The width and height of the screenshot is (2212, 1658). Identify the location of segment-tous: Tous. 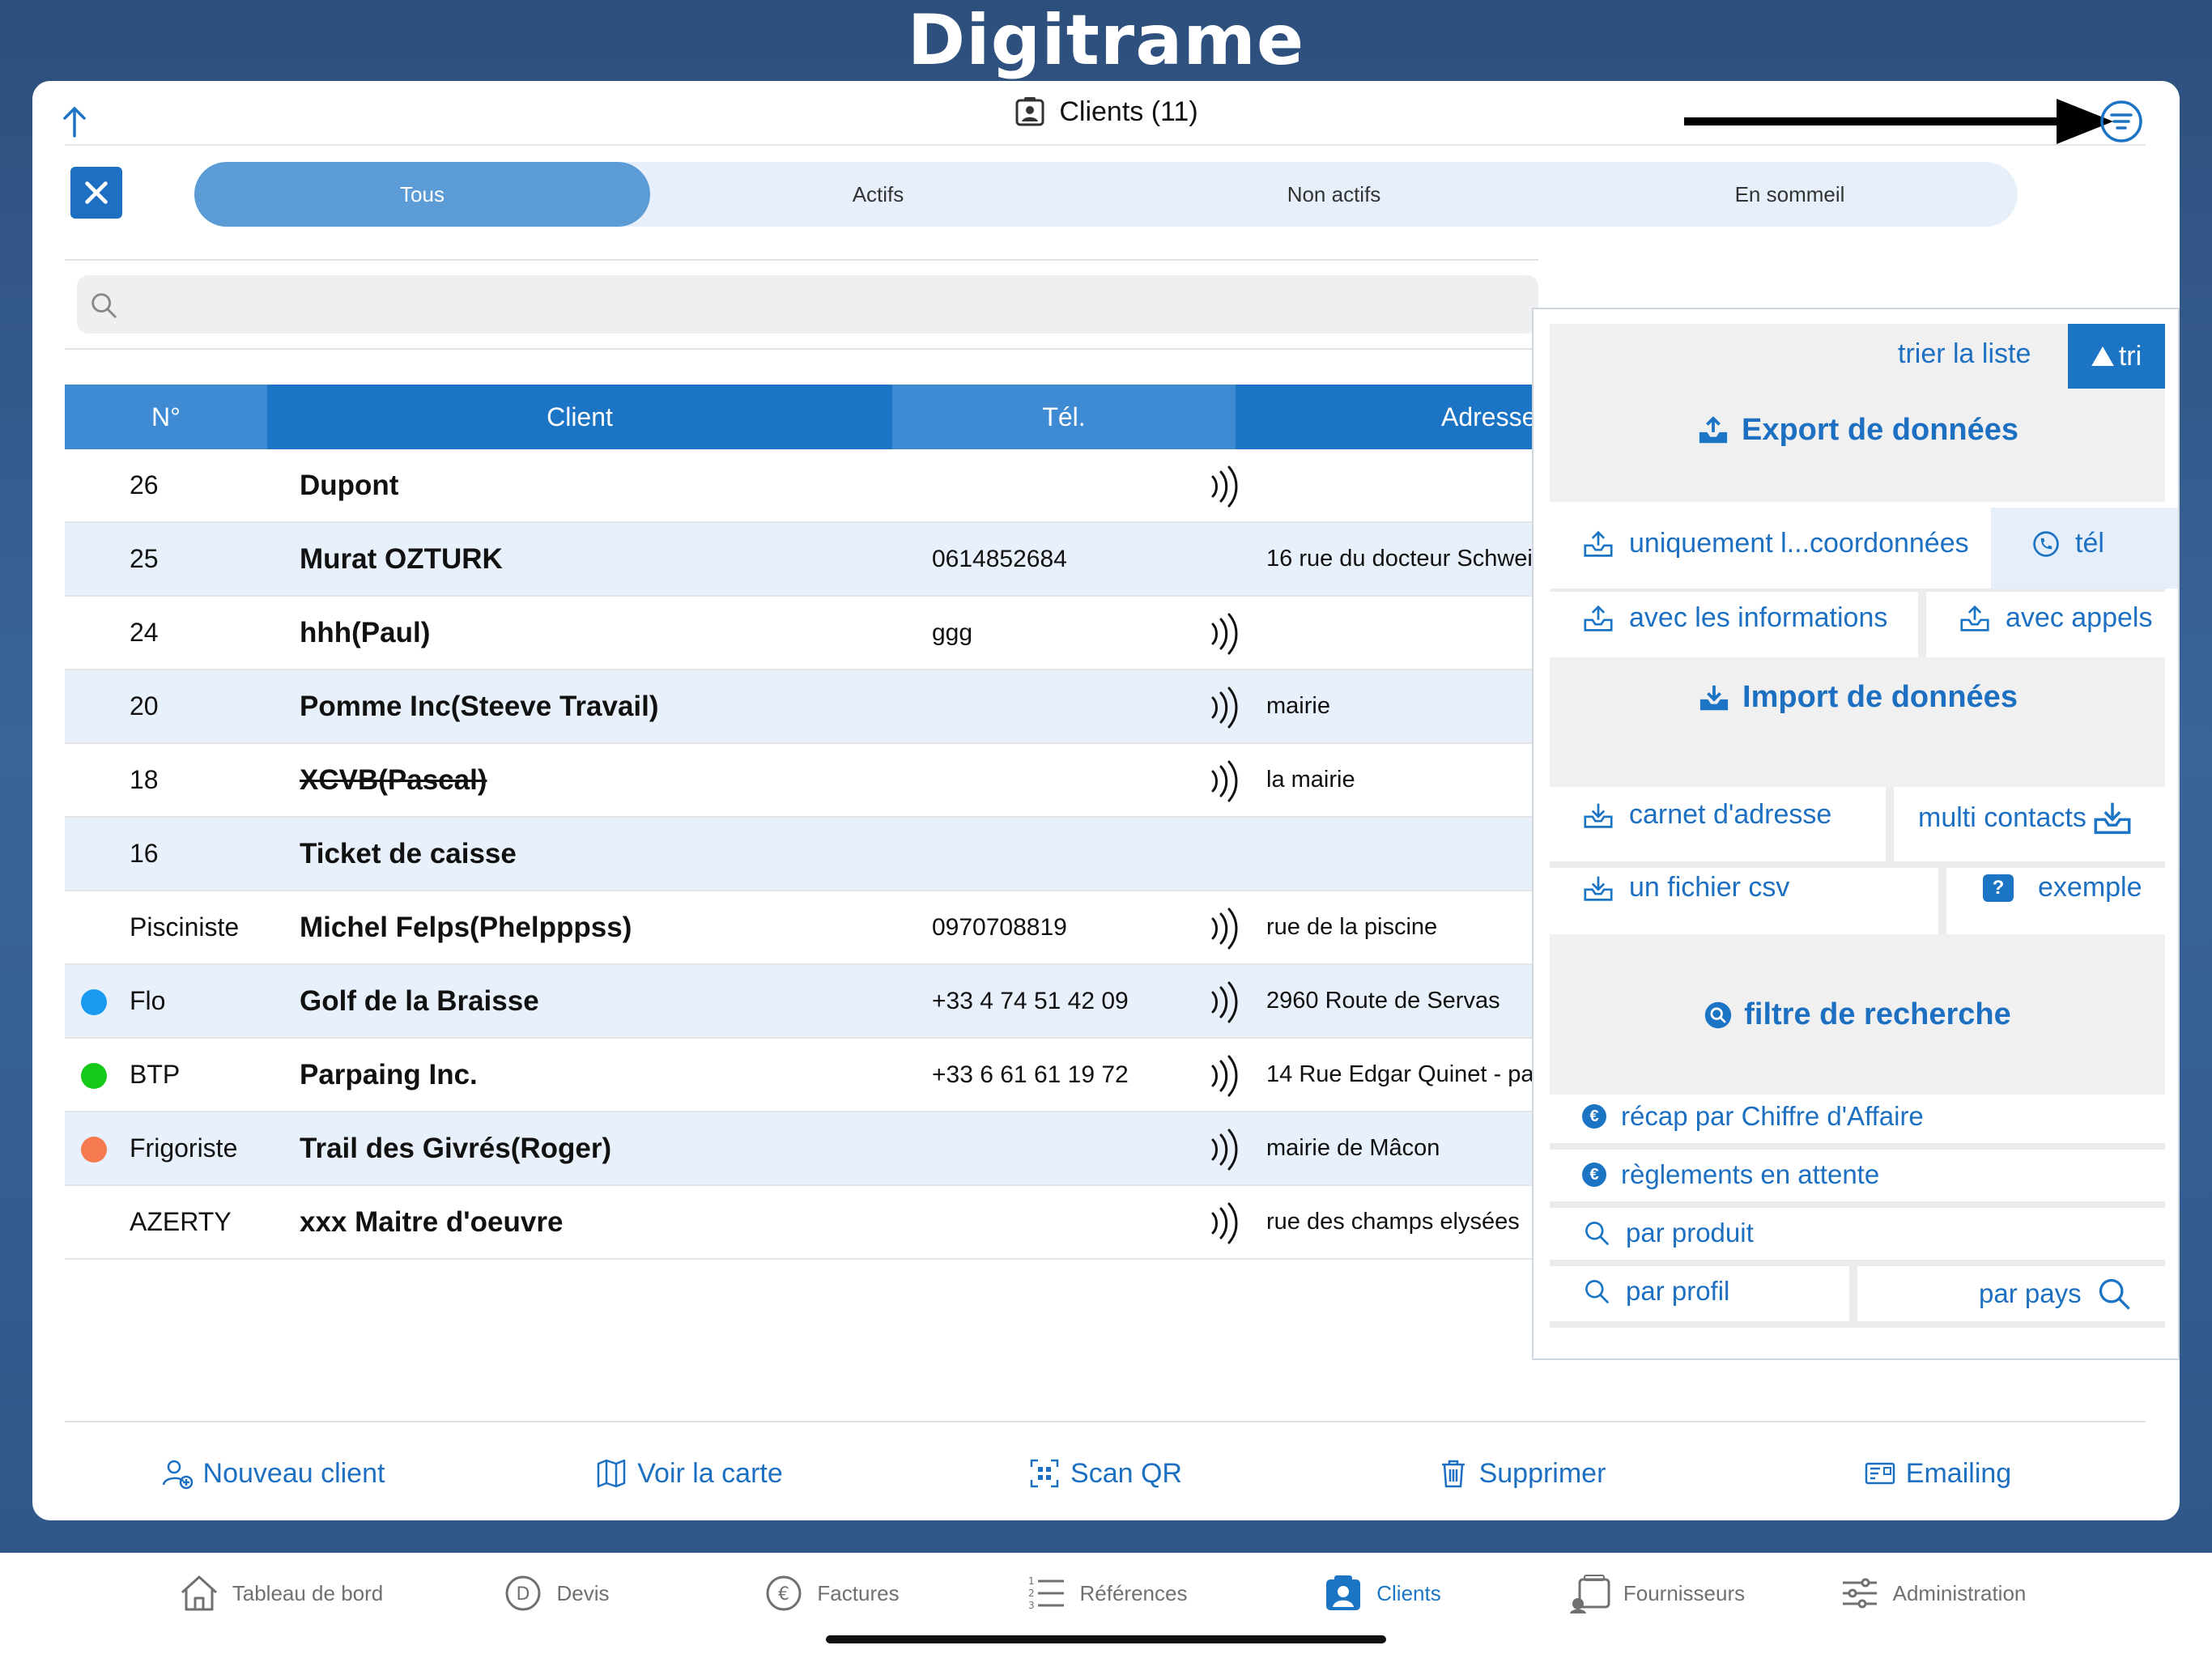
(422, 194).